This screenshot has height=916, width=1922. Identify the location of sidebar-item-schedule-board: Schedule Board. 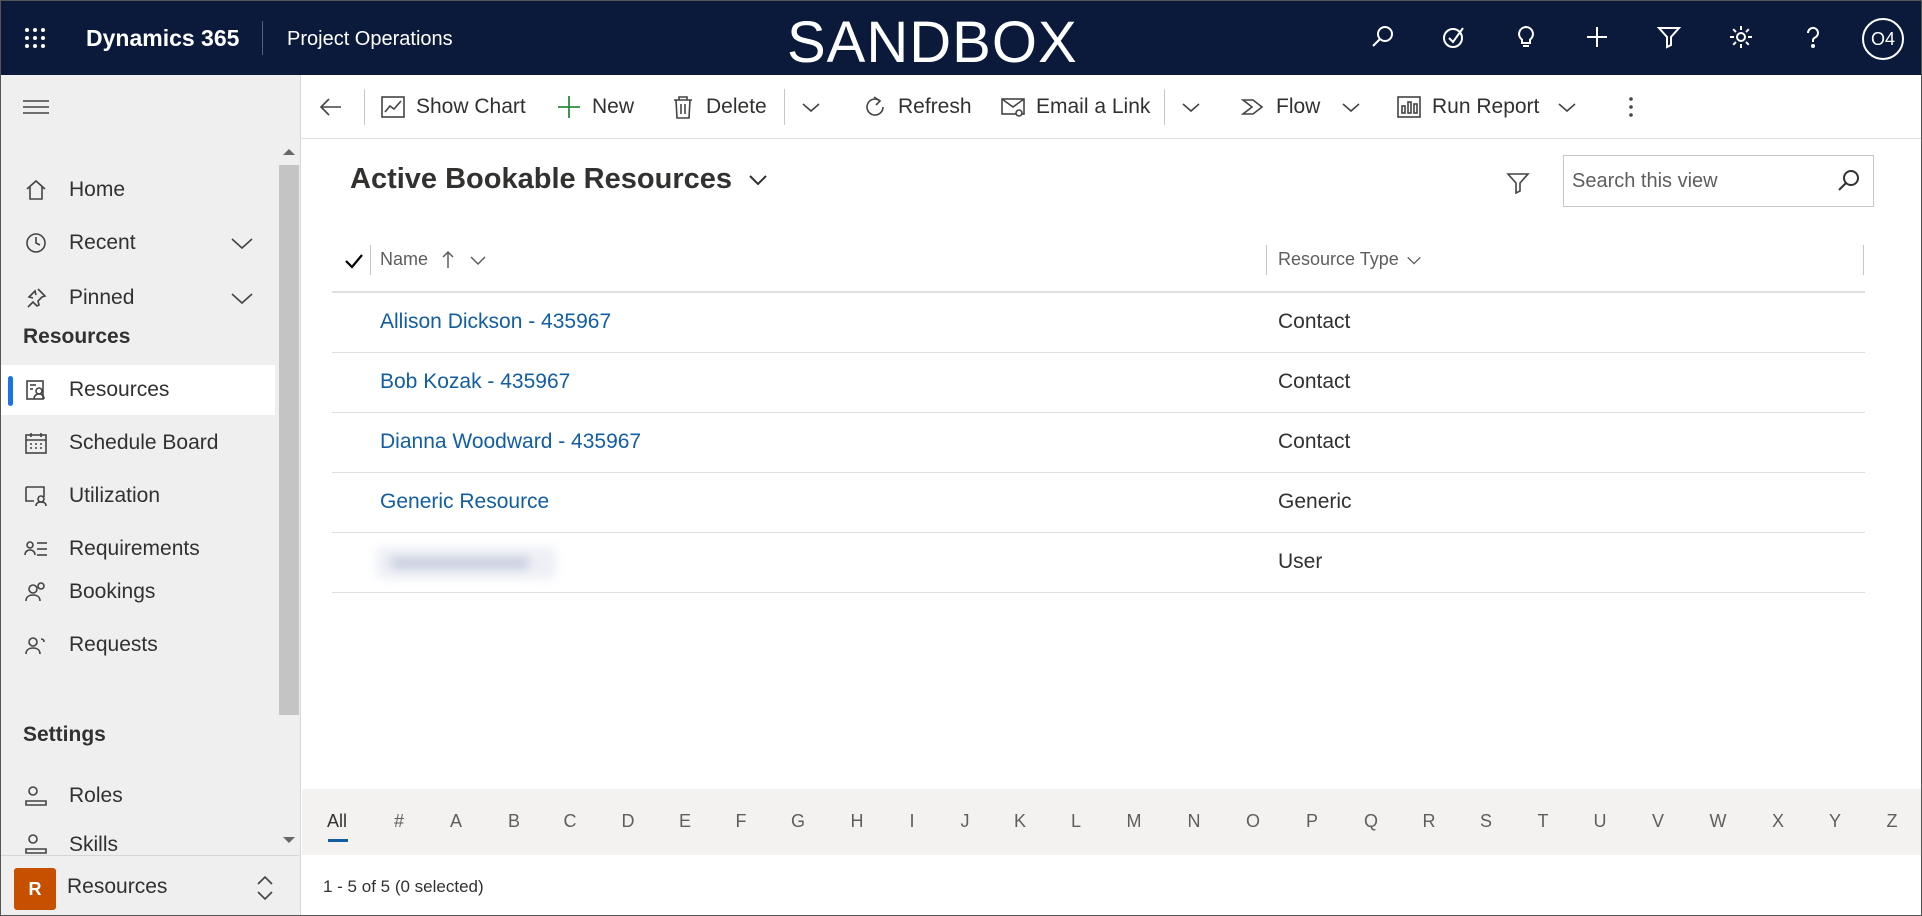
(138, 443).